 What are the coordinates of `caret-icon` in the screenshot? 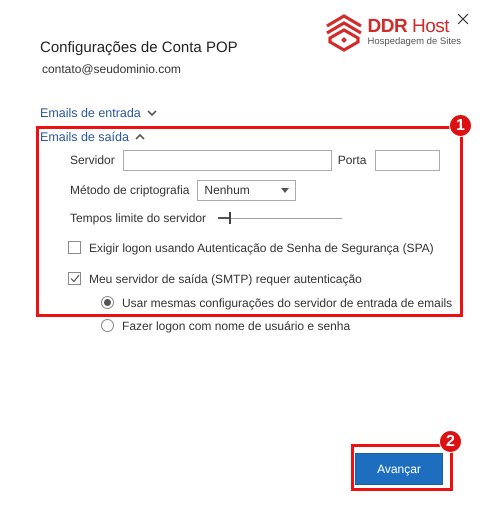 It's located at (285, 190).